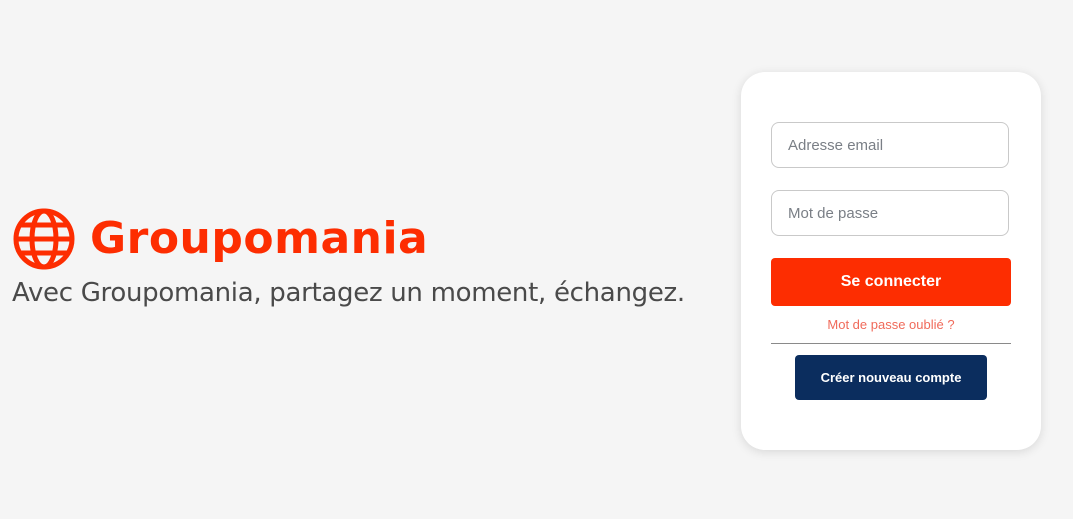 Image resolution: width=1073 pixels, height=519 pixels. What do you see at coordinates (259, 238) in the screenshot?
I see `brand-name: Groupomania` at bounding box center [259, 238].